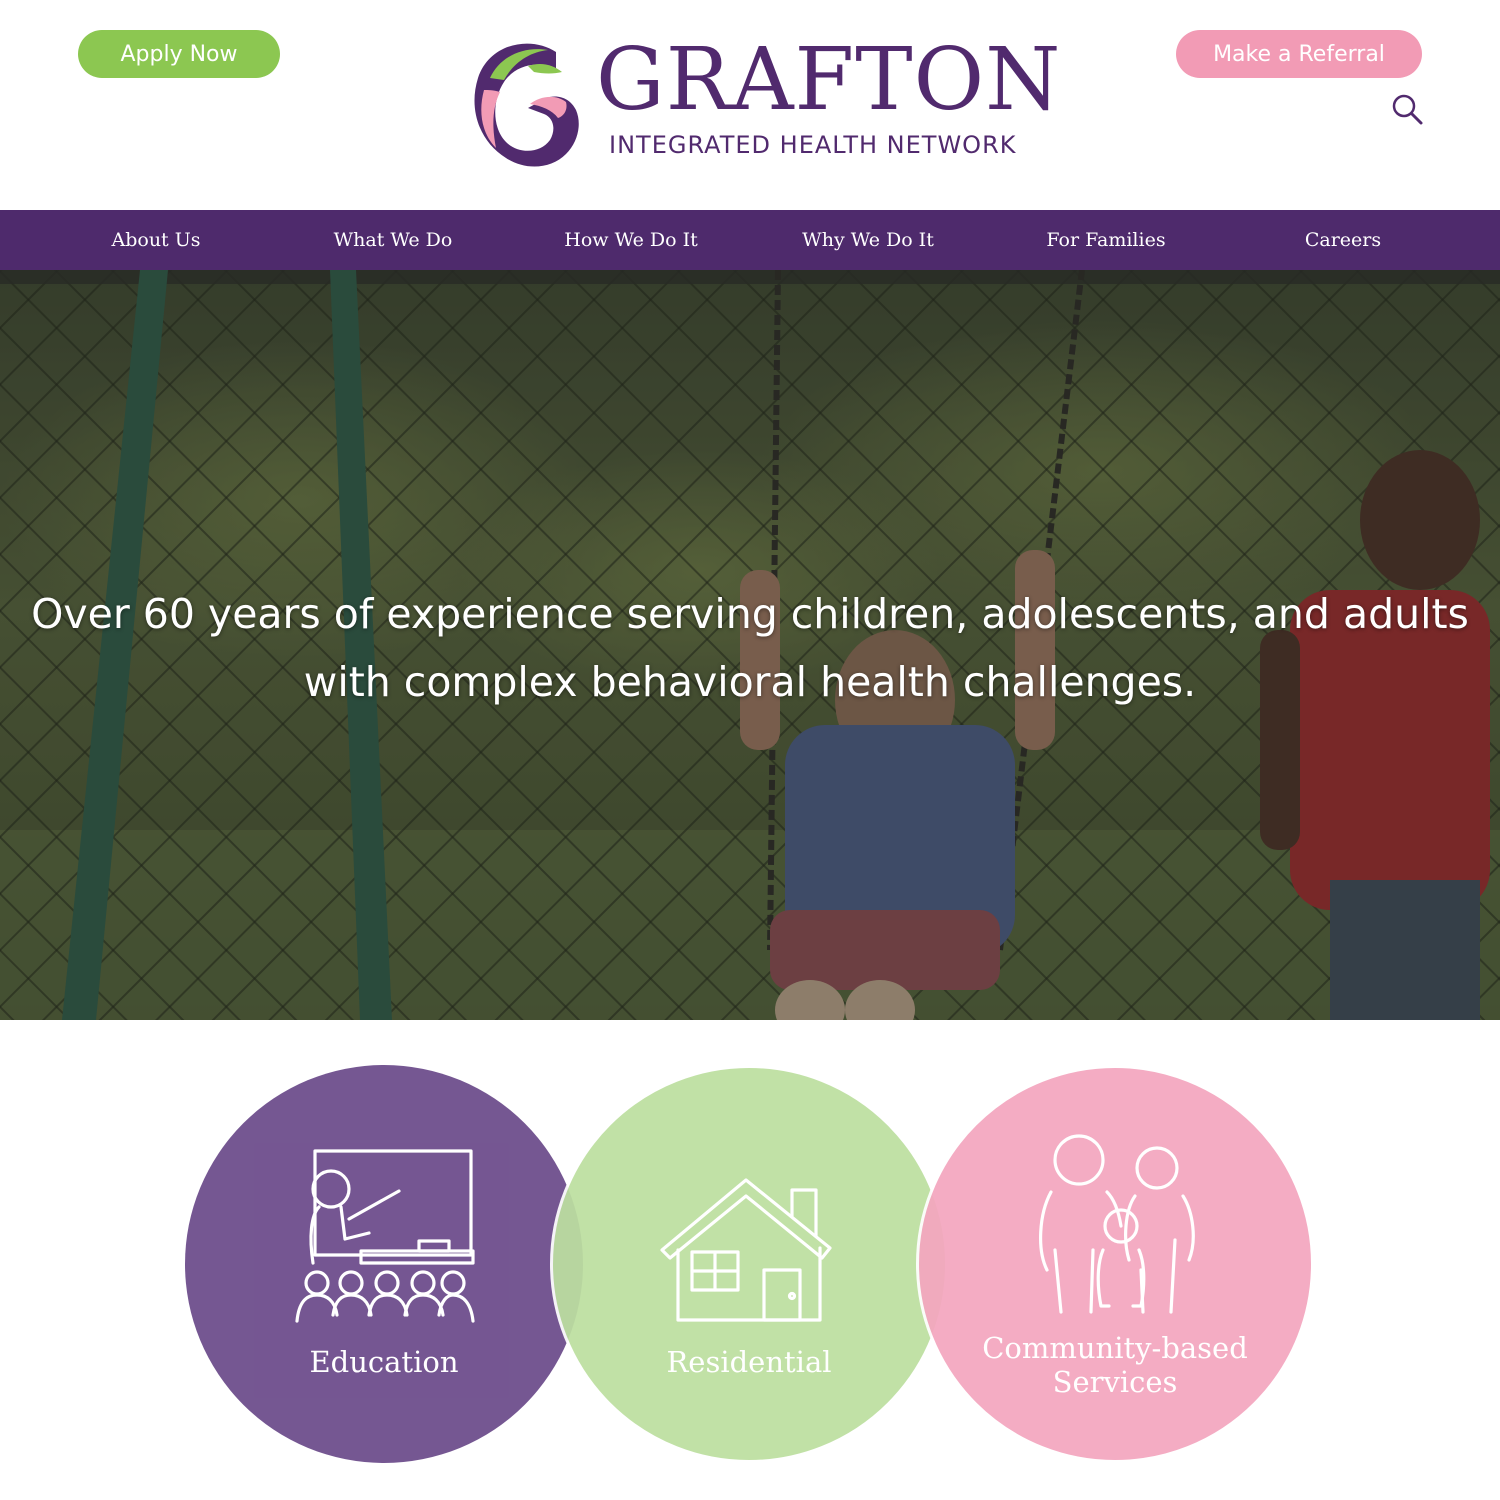 The width and height of the screenshot is (1500, 1500). Describe the element at coordinates (1106, 240) in the screenshot. I see `nav-item-for-families: For Families` at that location.